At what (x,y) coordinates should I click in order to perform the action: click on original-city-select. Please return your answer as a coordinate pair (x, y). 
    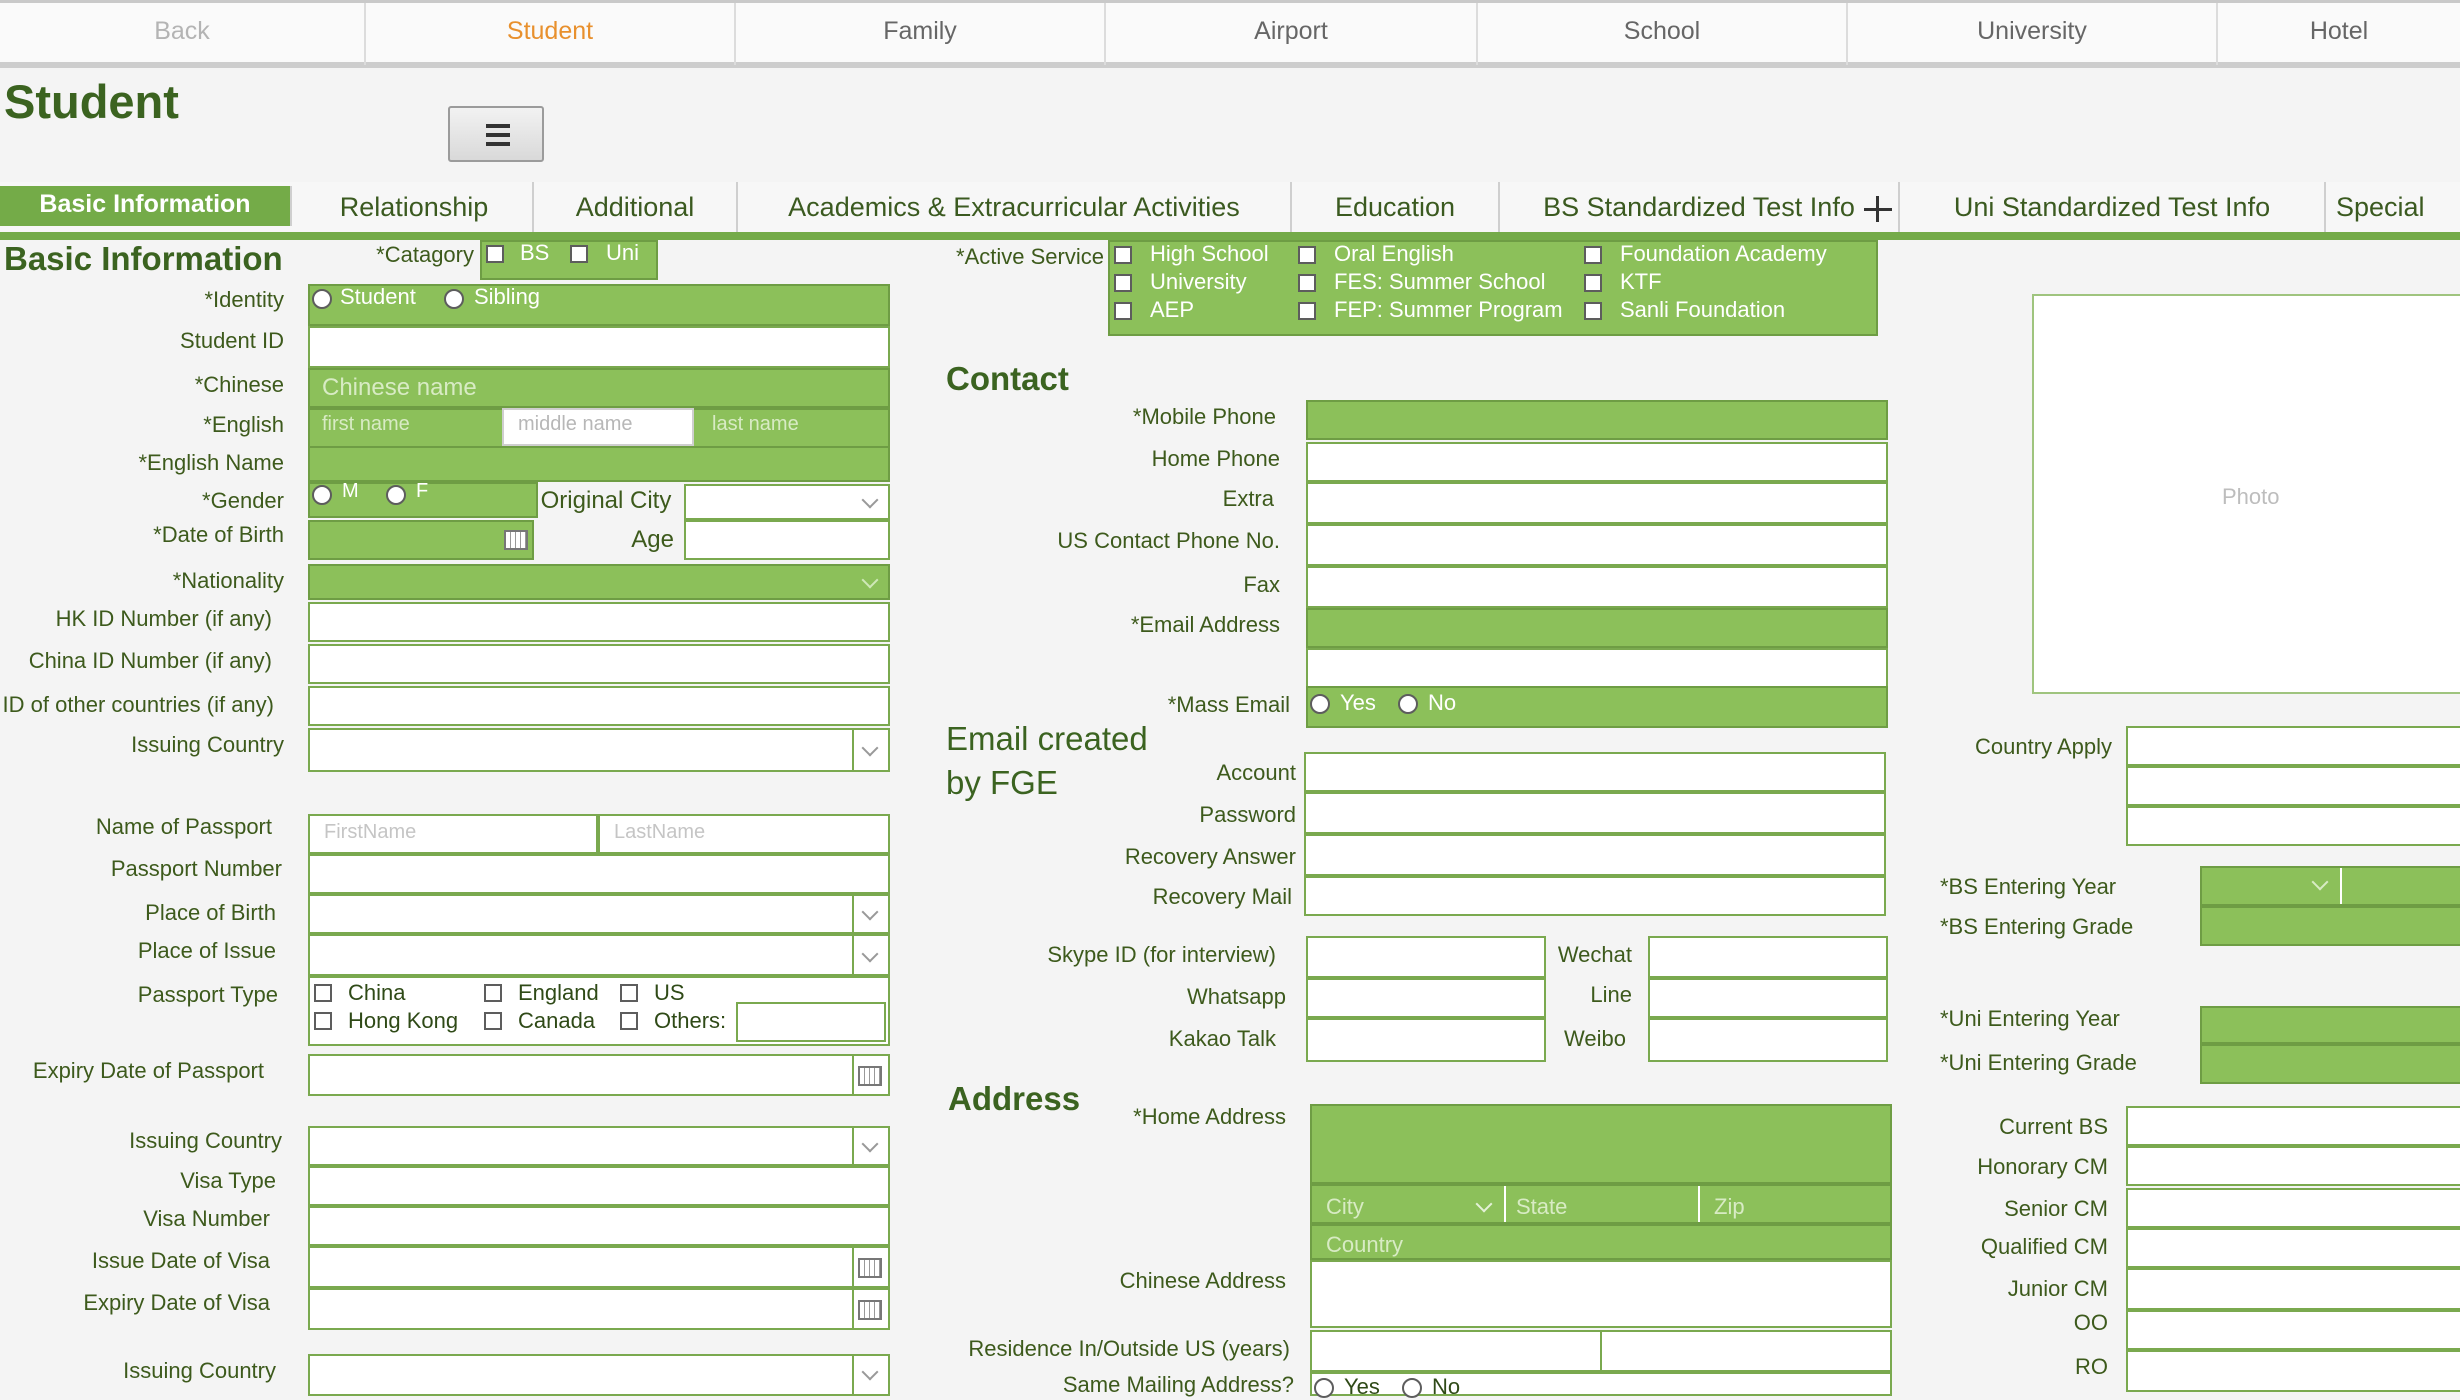
    Looking at the image, I should click on (787, 502).